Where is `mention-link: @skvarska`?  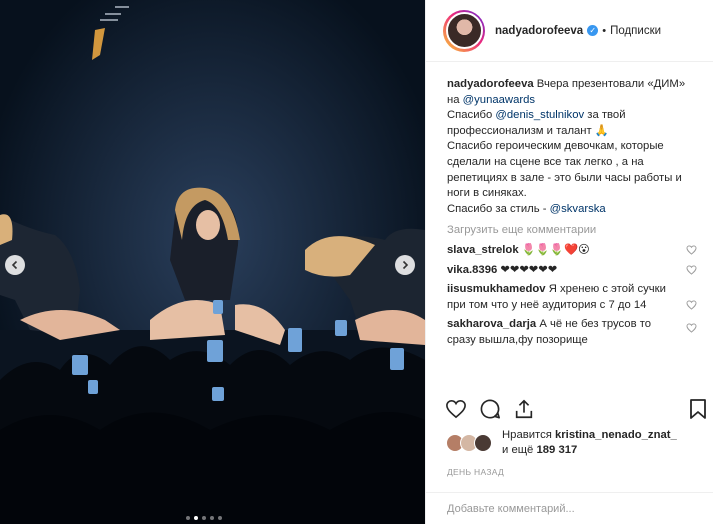
mention-link: @skvarska is located at coordinates (578, 209).